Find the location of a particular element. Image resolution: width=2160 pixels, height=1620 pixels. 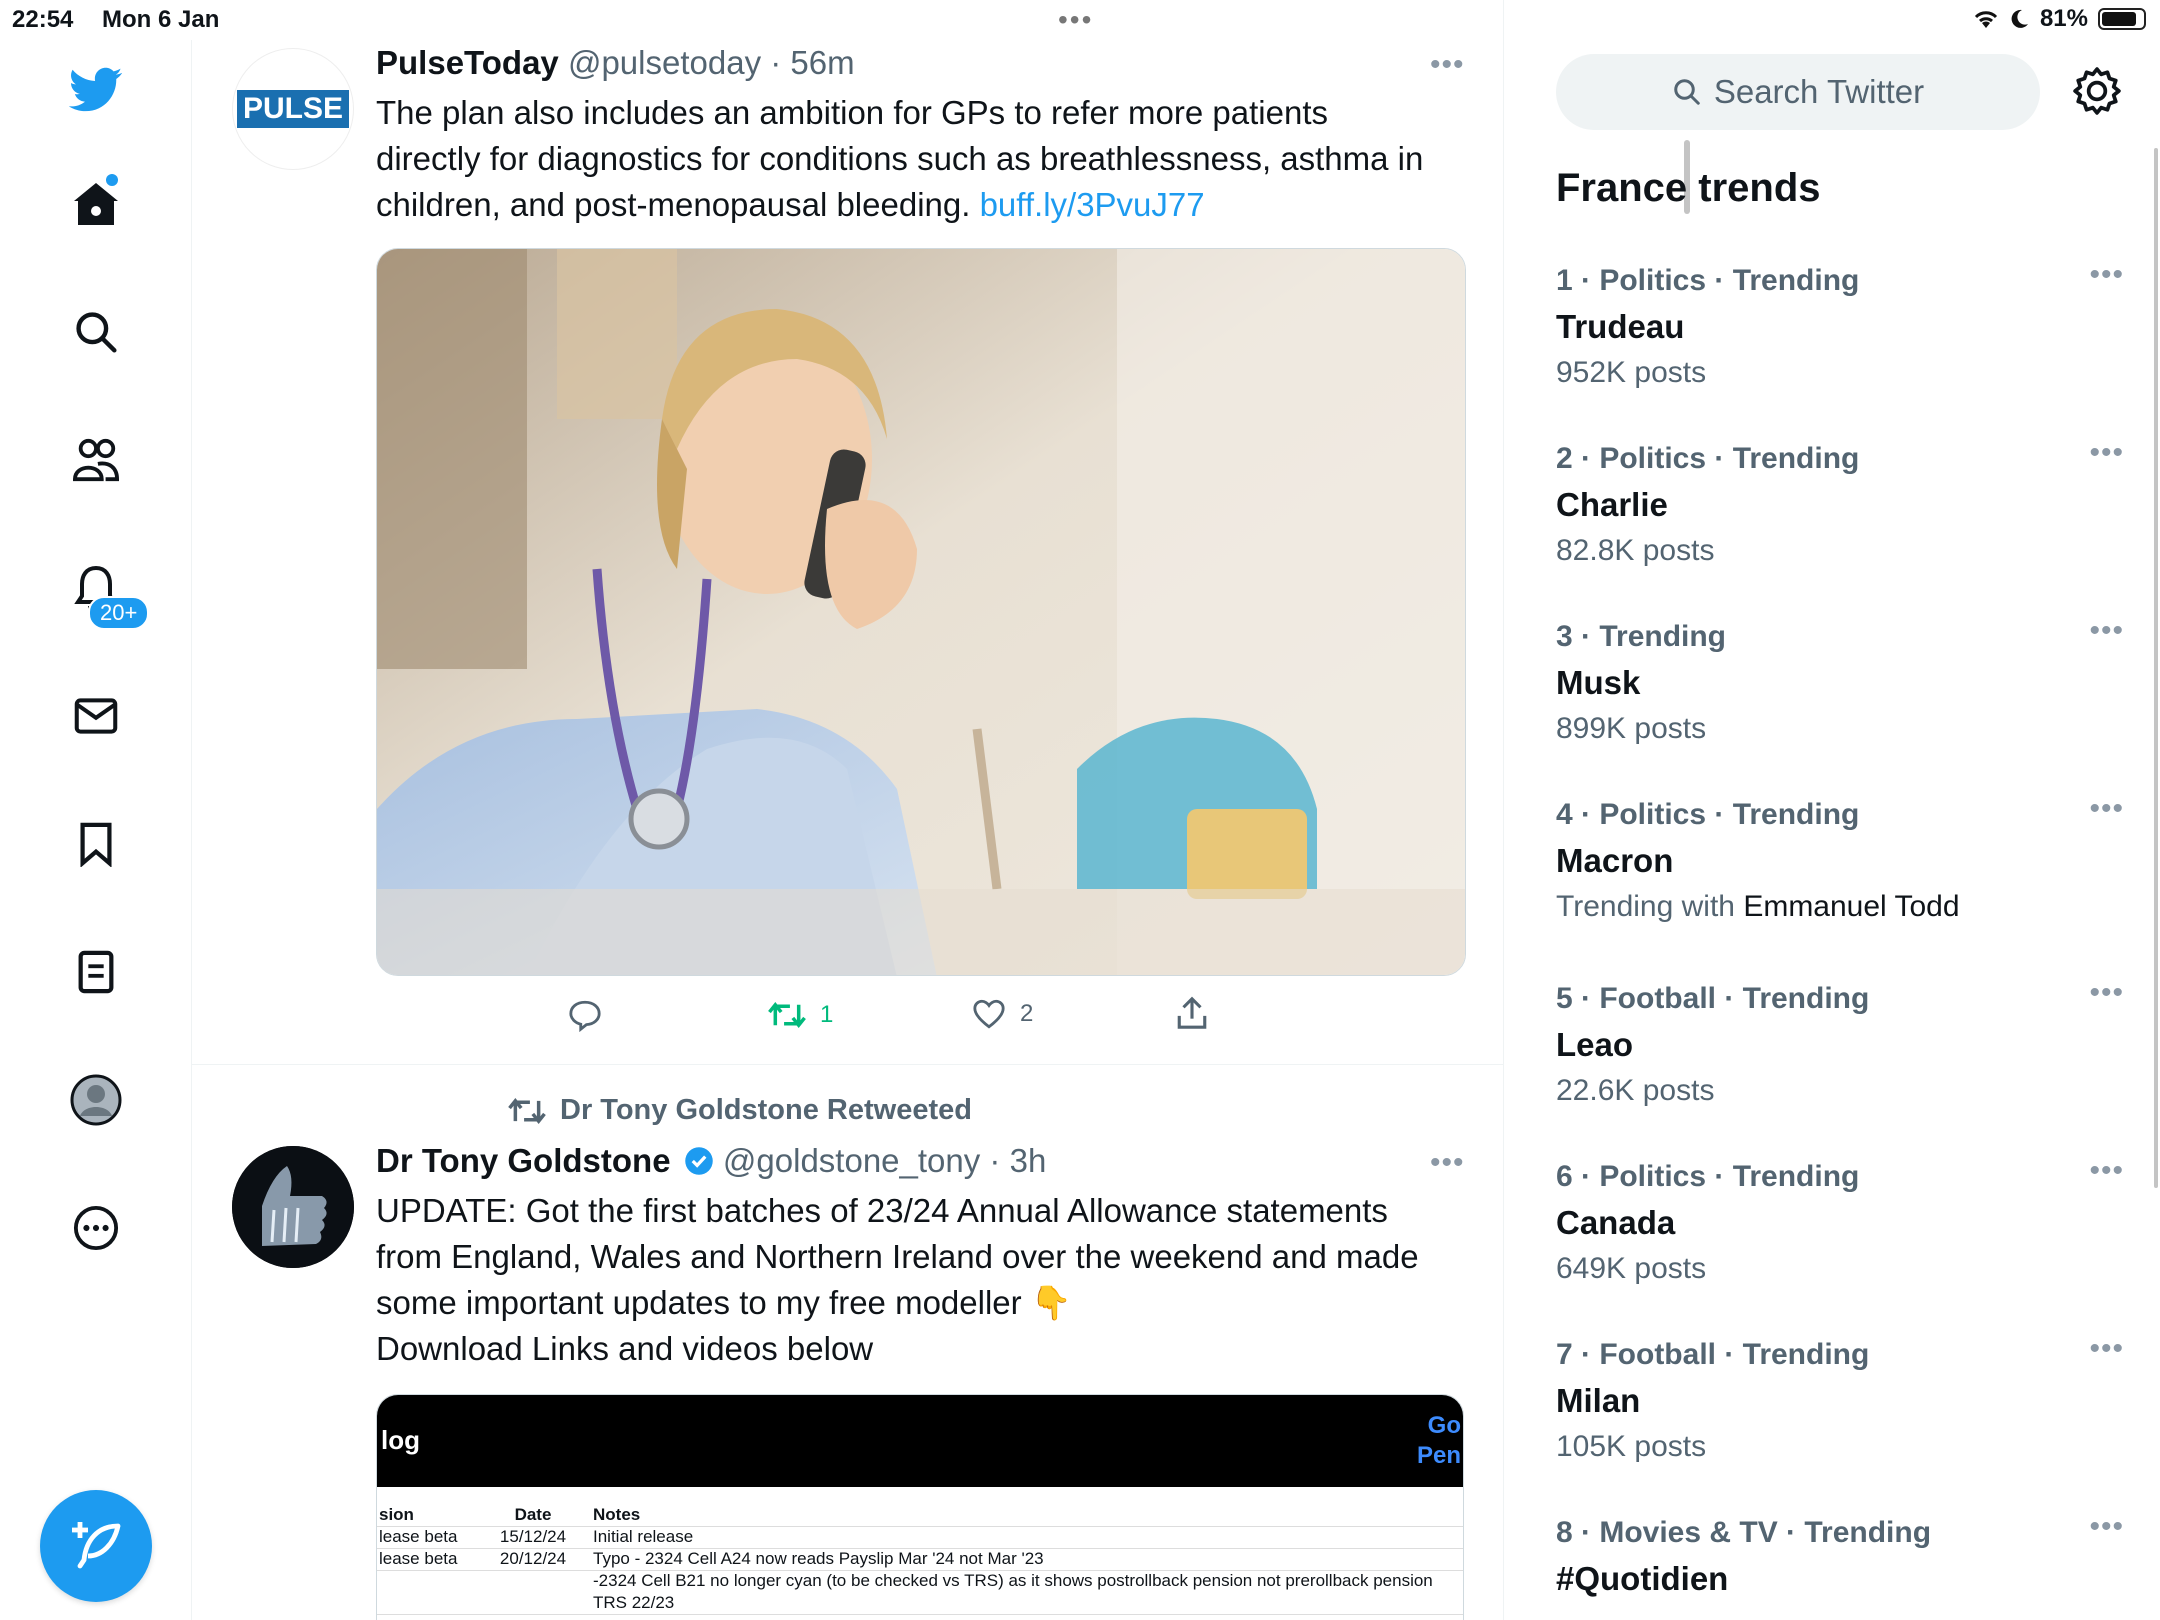

reply-icon is located at coordinates (585, 1016).